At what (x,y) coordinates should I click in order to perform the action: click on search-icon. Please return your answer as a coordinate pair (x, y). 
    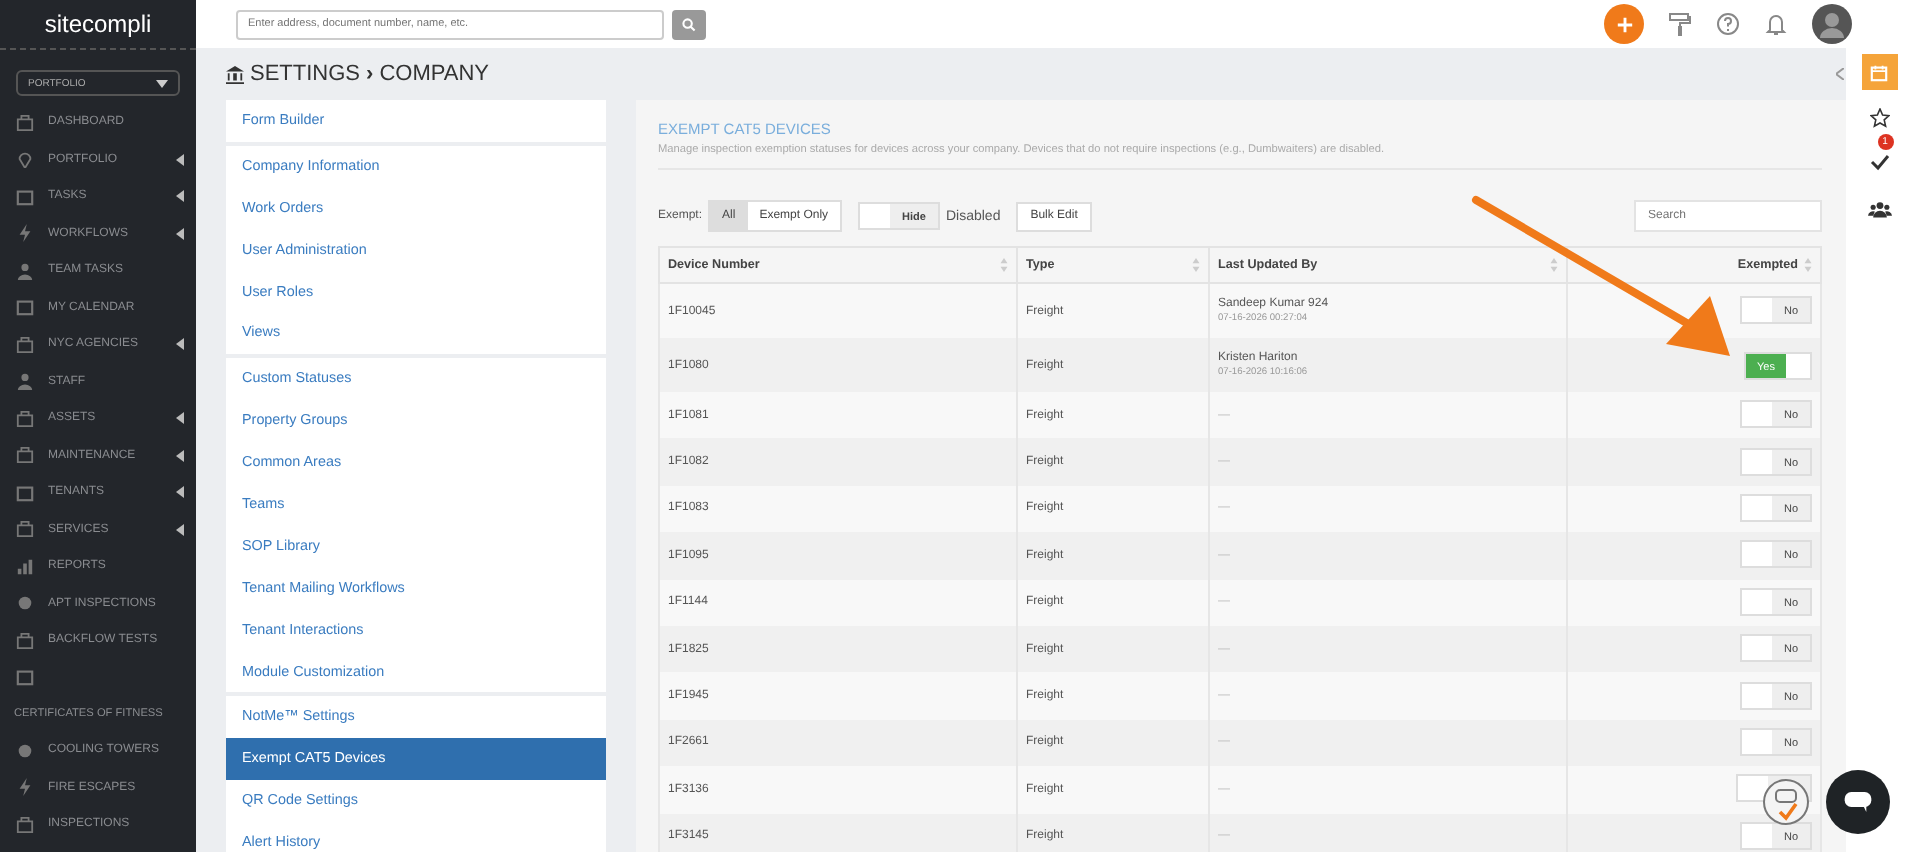
    Looking at the image, I should click on (689, 24).